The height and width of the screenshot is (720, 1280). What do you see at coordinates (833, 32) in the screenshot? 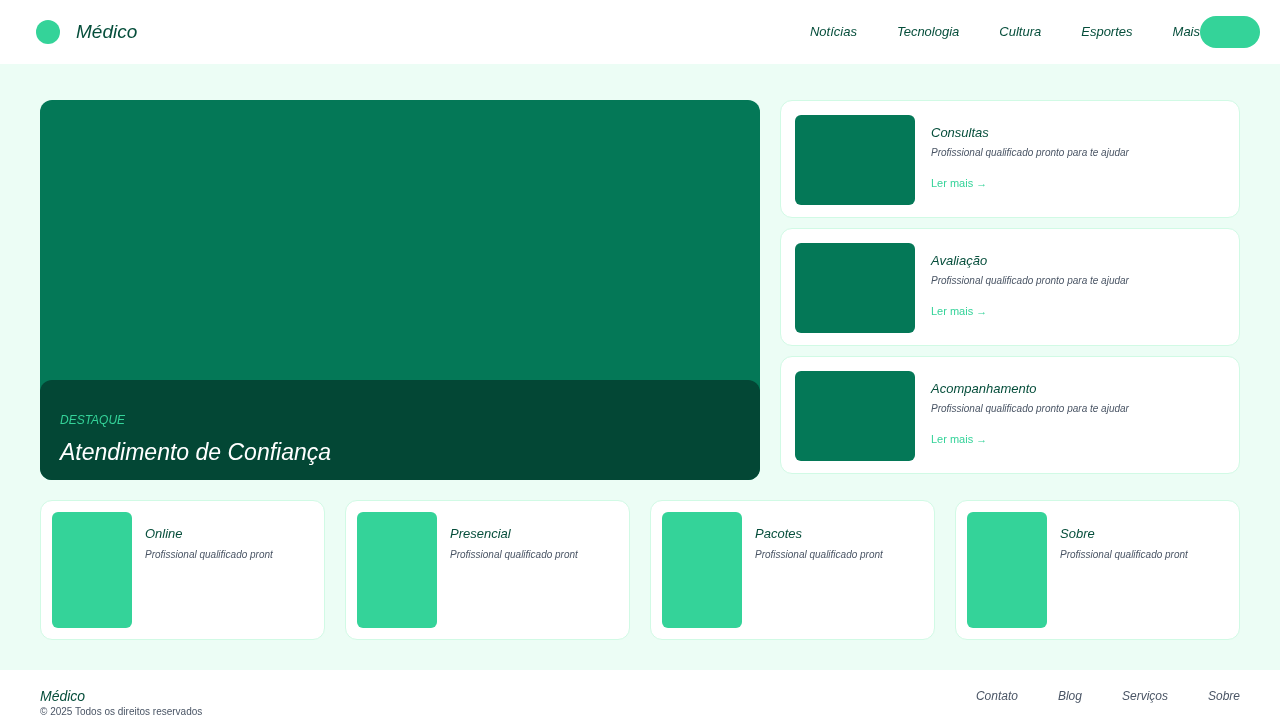
I see `nav-link: Notícias` at bounding box center [833, 32].